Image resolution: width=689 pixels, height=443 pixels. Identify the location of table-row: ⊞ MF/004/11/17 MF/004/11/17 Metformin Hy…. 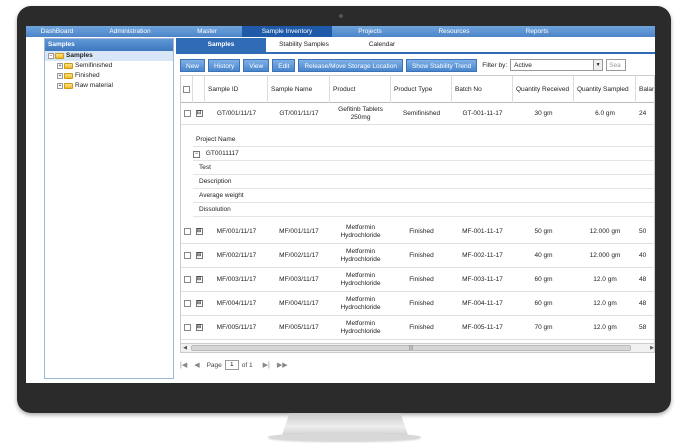
(417, 304).